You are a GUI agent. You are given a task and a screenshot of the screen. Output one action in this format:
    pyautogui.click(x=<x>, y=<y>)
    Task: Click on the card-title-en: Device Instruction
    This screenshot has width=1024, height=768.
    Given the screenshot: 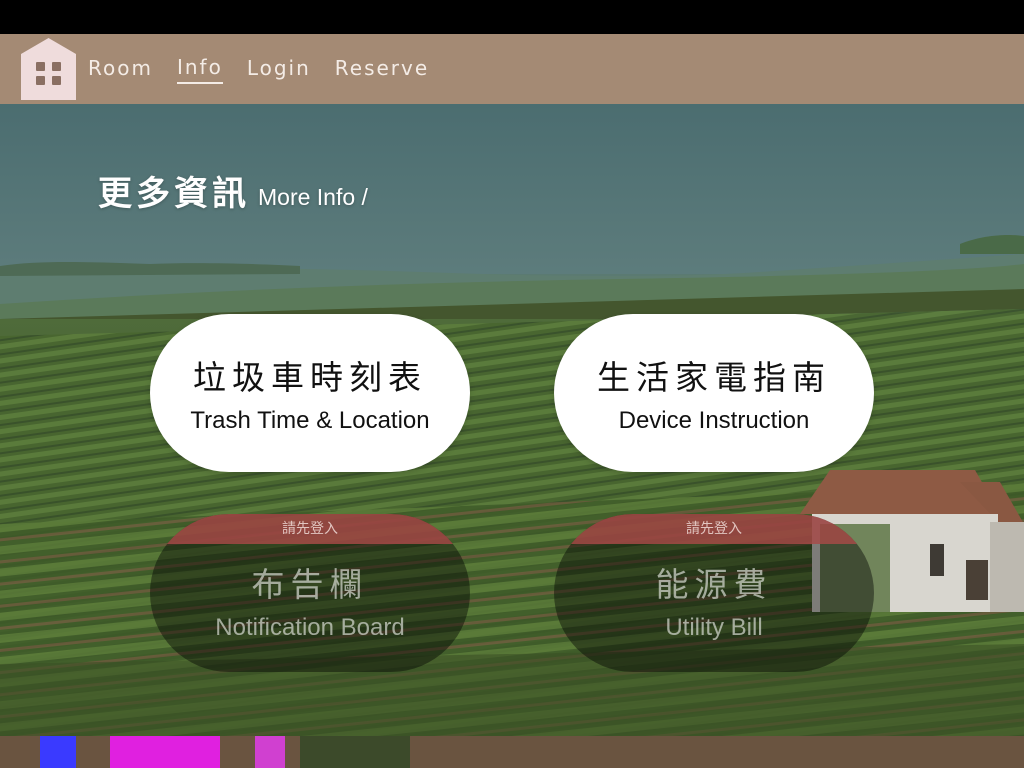 What is the action you would take?
    pyautogui.click(x=714, y=420)
    